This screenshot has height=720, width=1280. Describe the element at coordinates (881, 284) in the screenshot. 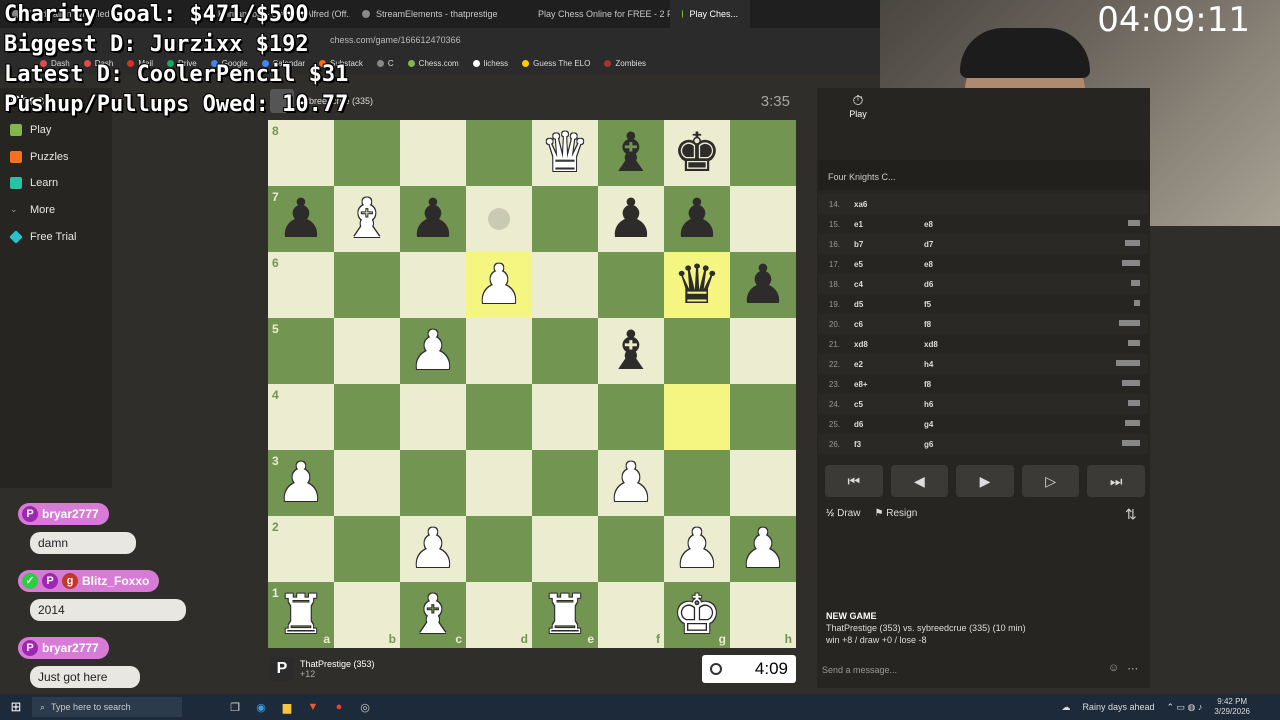

I see `white-move: c4` at that location.